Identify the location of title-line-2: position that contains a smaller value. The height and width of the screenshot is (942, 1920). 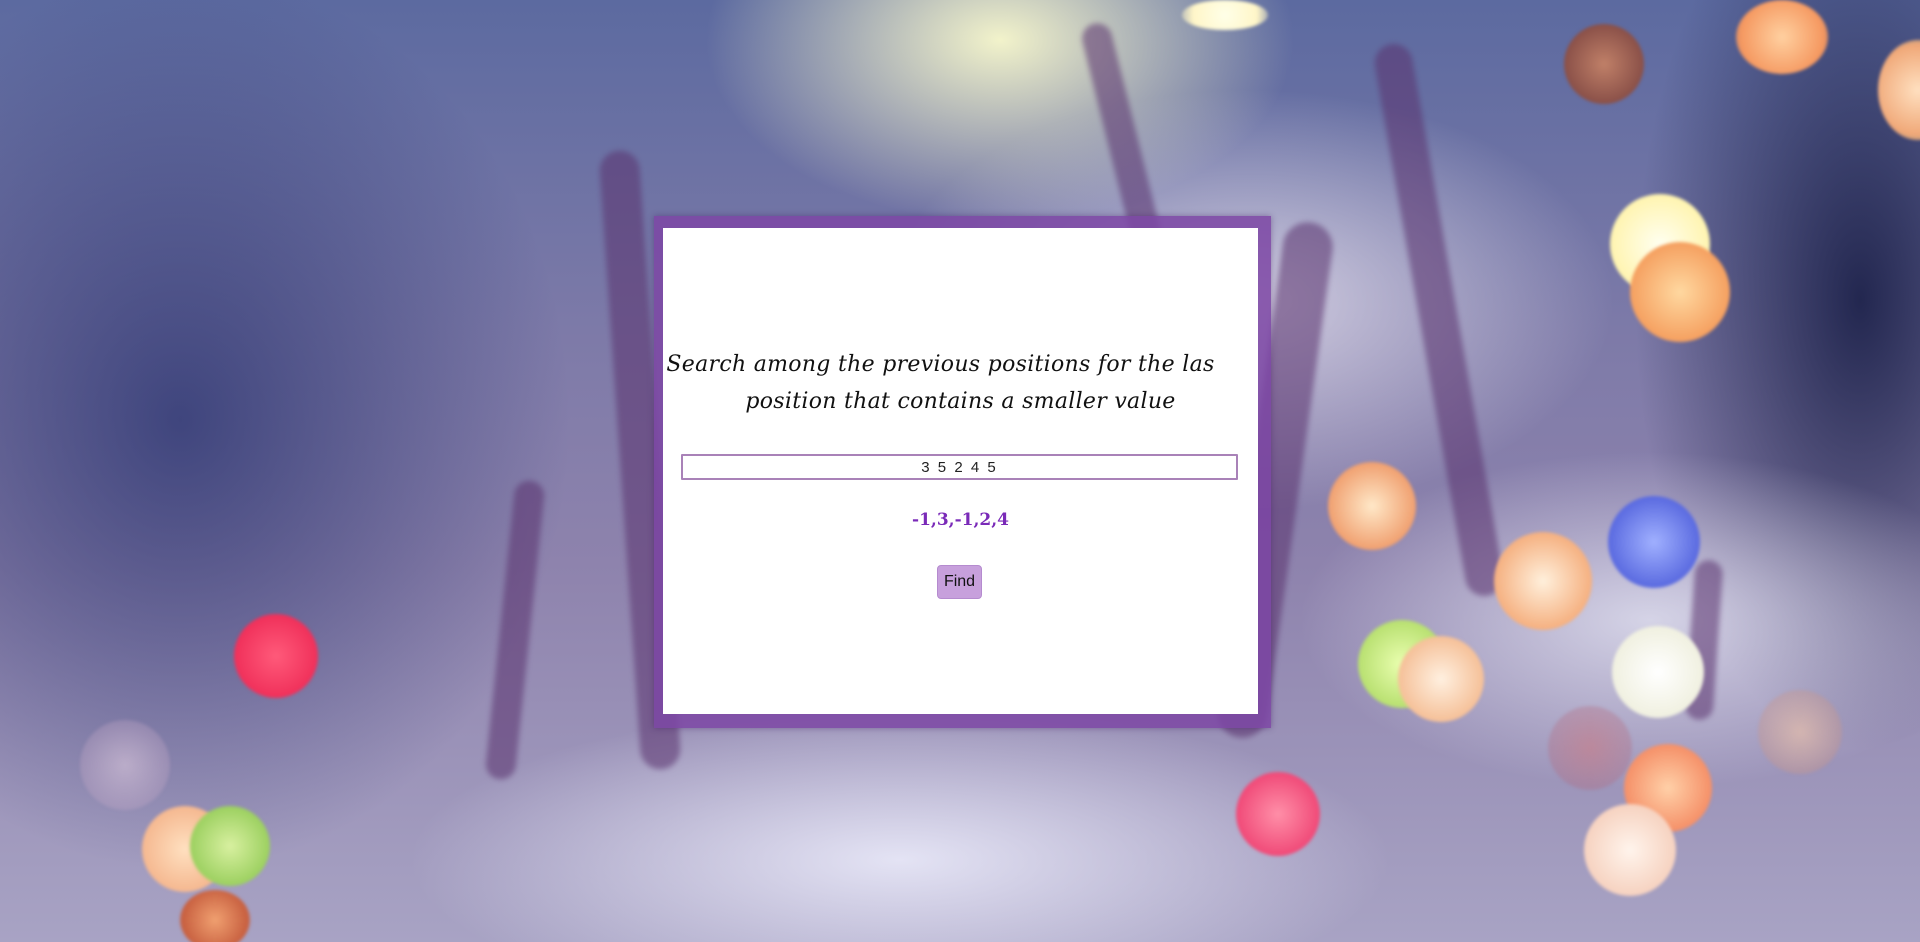
(960, 401).